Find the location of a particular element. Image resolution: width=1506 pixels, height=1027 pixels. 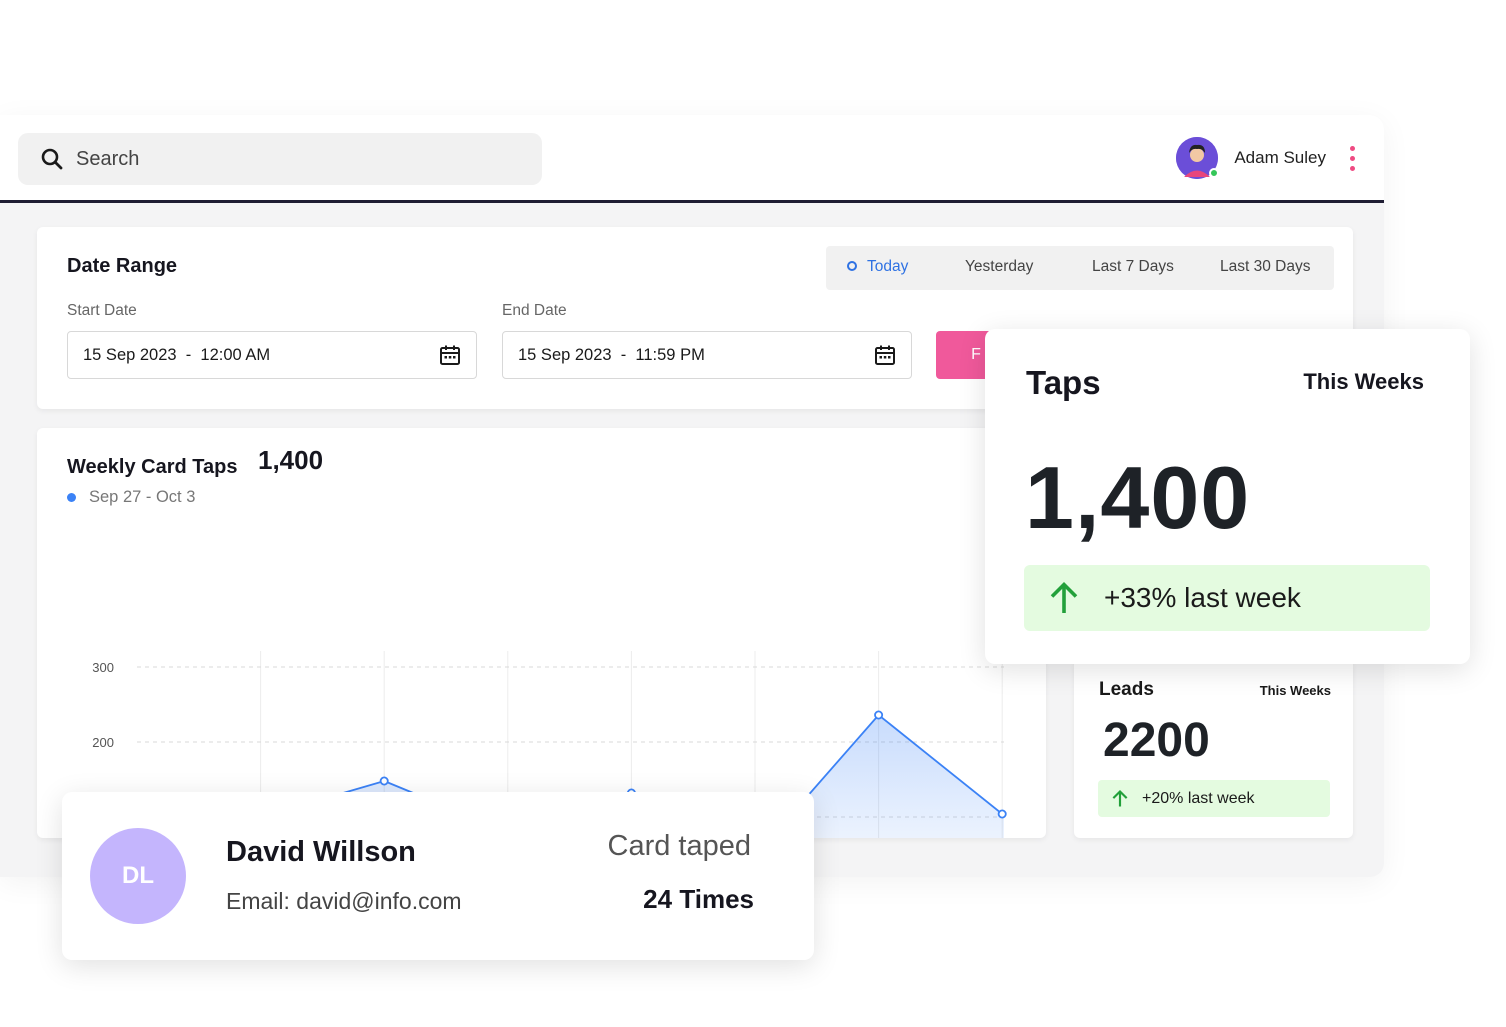

leads-delta-badge: +20% last week is located at coordinates (1214, 798).